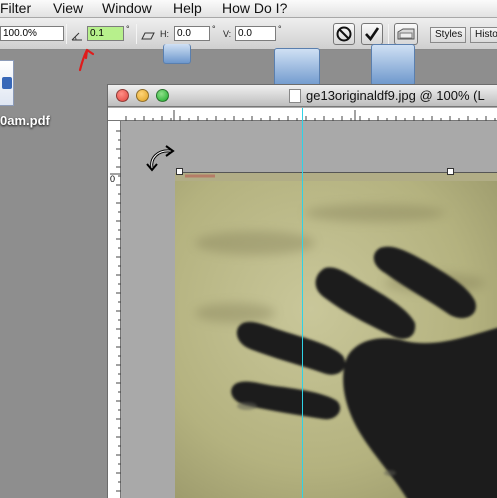 The height and width of the screenshot is (498, 497). Describe the element at coordinates (32, 33) in the screenshot. I see `zoom-field: 100.0%` at that location.